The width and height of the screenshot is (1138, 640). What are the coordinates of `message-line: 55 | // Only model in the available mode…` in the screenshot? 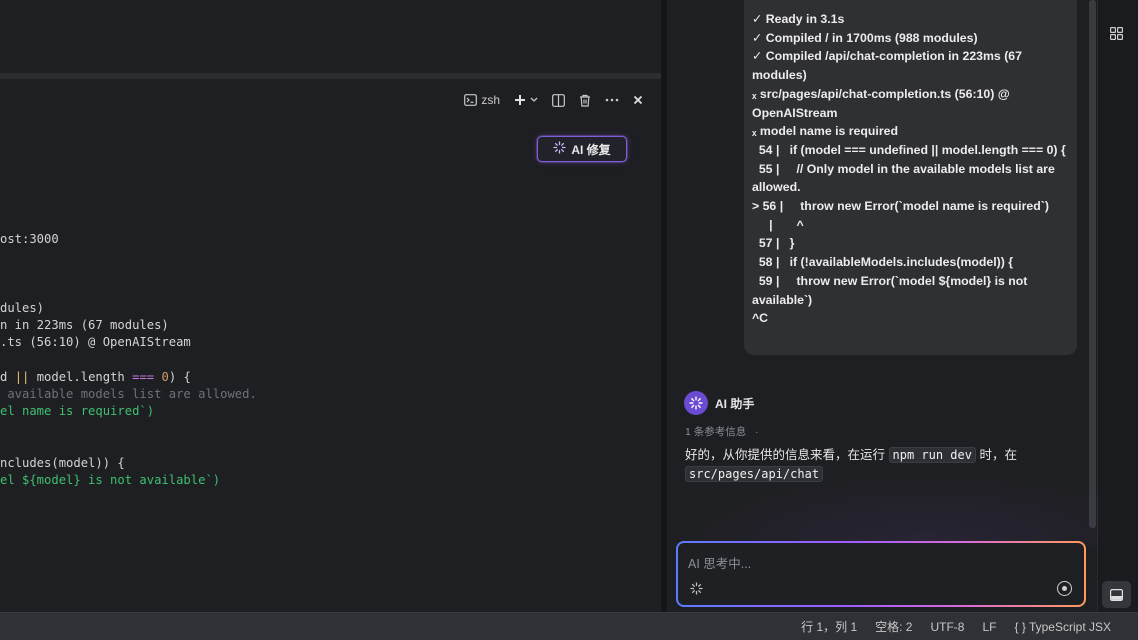 It's located at (910, 178).